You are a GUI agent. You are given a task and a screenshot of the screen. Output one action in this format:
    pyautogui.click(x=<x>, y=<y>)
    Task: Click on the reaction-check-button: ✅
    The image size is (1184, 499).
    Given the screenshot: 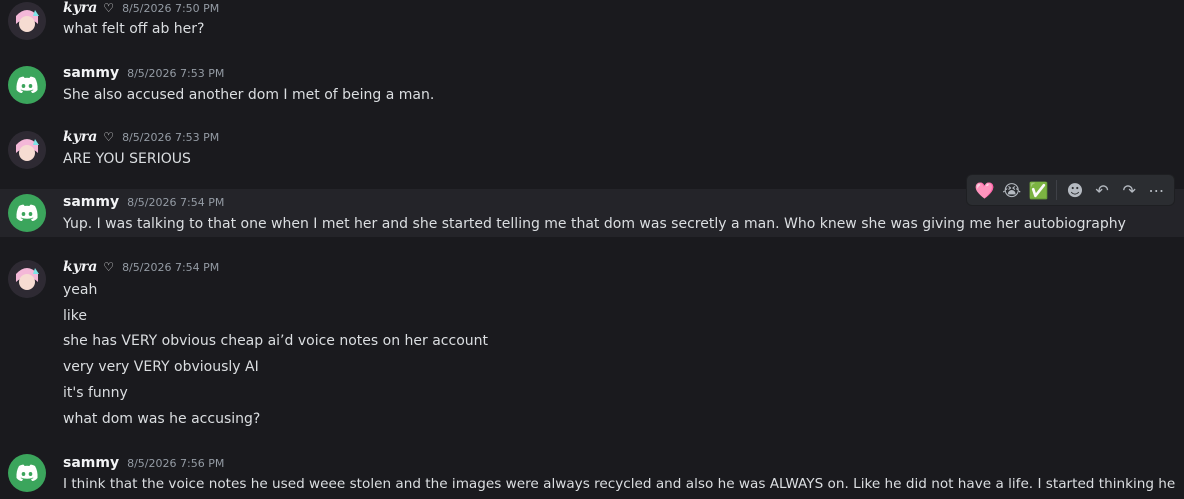 What is the action you would take?
    pyautogui.click(x=1038, y=190)
    